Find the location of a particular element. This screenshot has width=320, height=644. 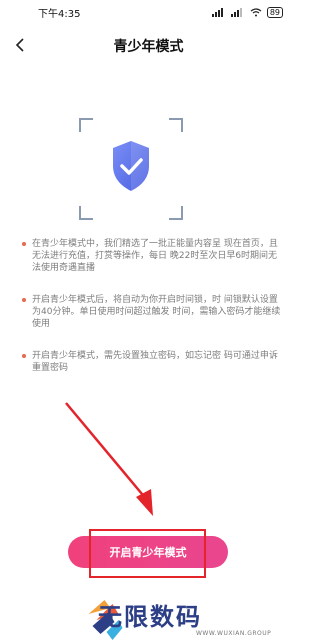

watermark-url: WWW.WUXIAN.GROUP is located at coordinates (234, 633).